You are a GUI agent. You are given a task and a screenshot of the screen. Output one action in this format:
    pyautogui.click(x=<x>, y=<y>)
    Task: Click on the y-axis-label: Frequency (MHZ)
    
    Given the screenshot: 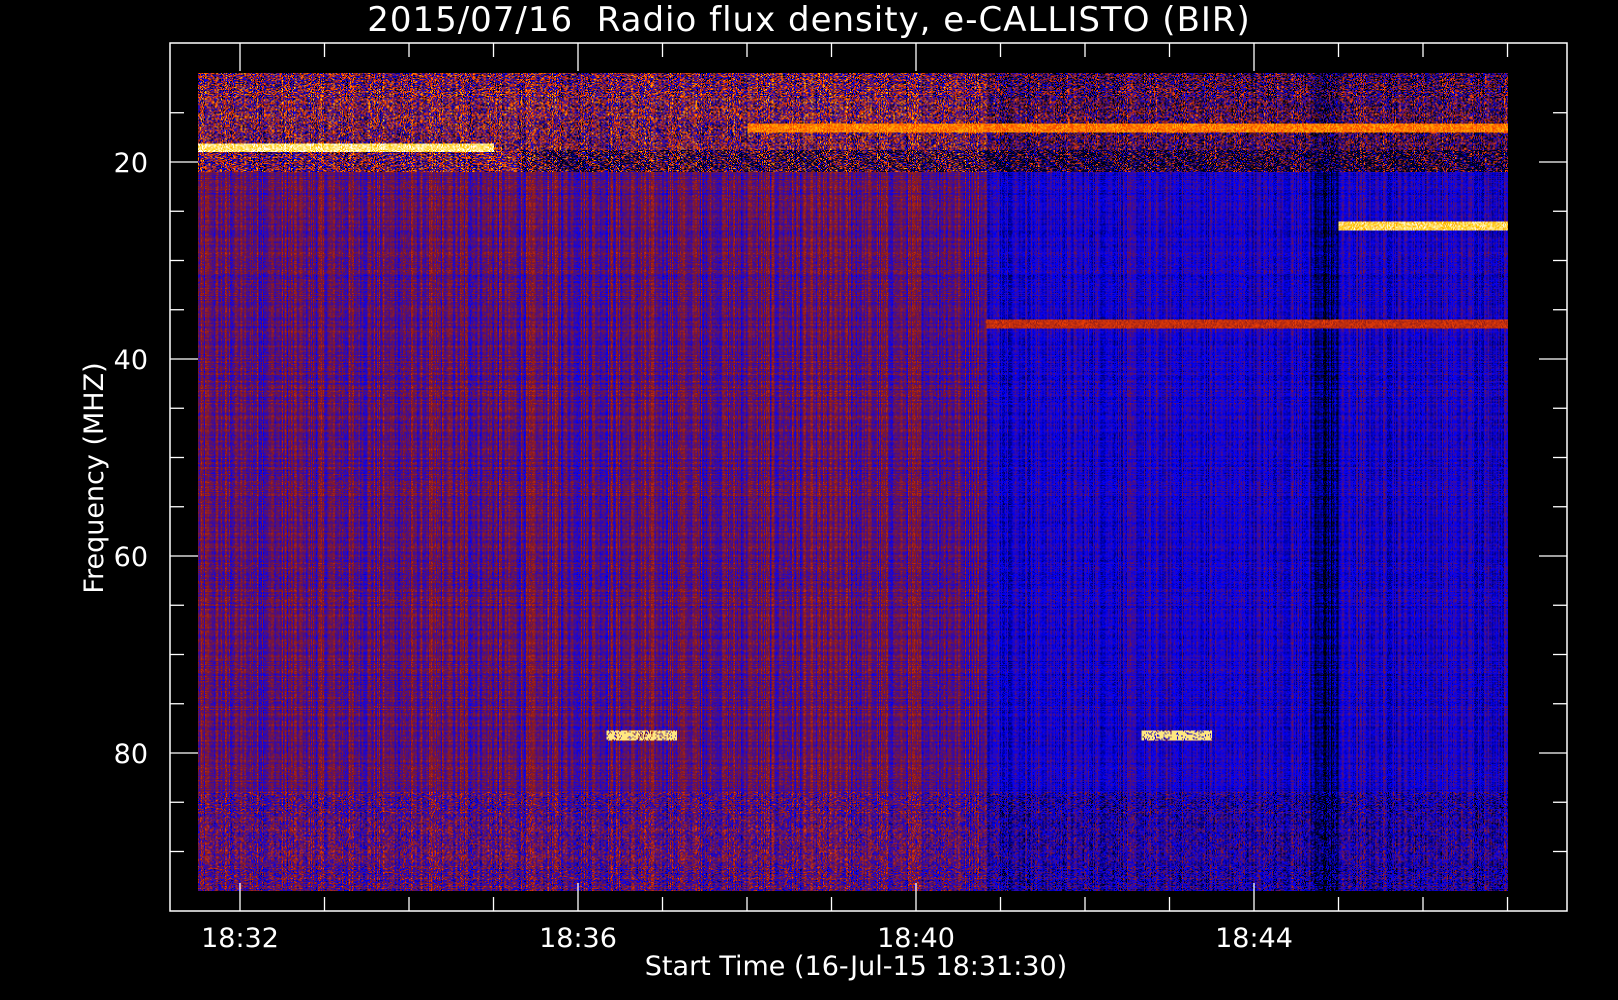 What is the action you would take?
    pyautogui.click(x=94, y=477)
    